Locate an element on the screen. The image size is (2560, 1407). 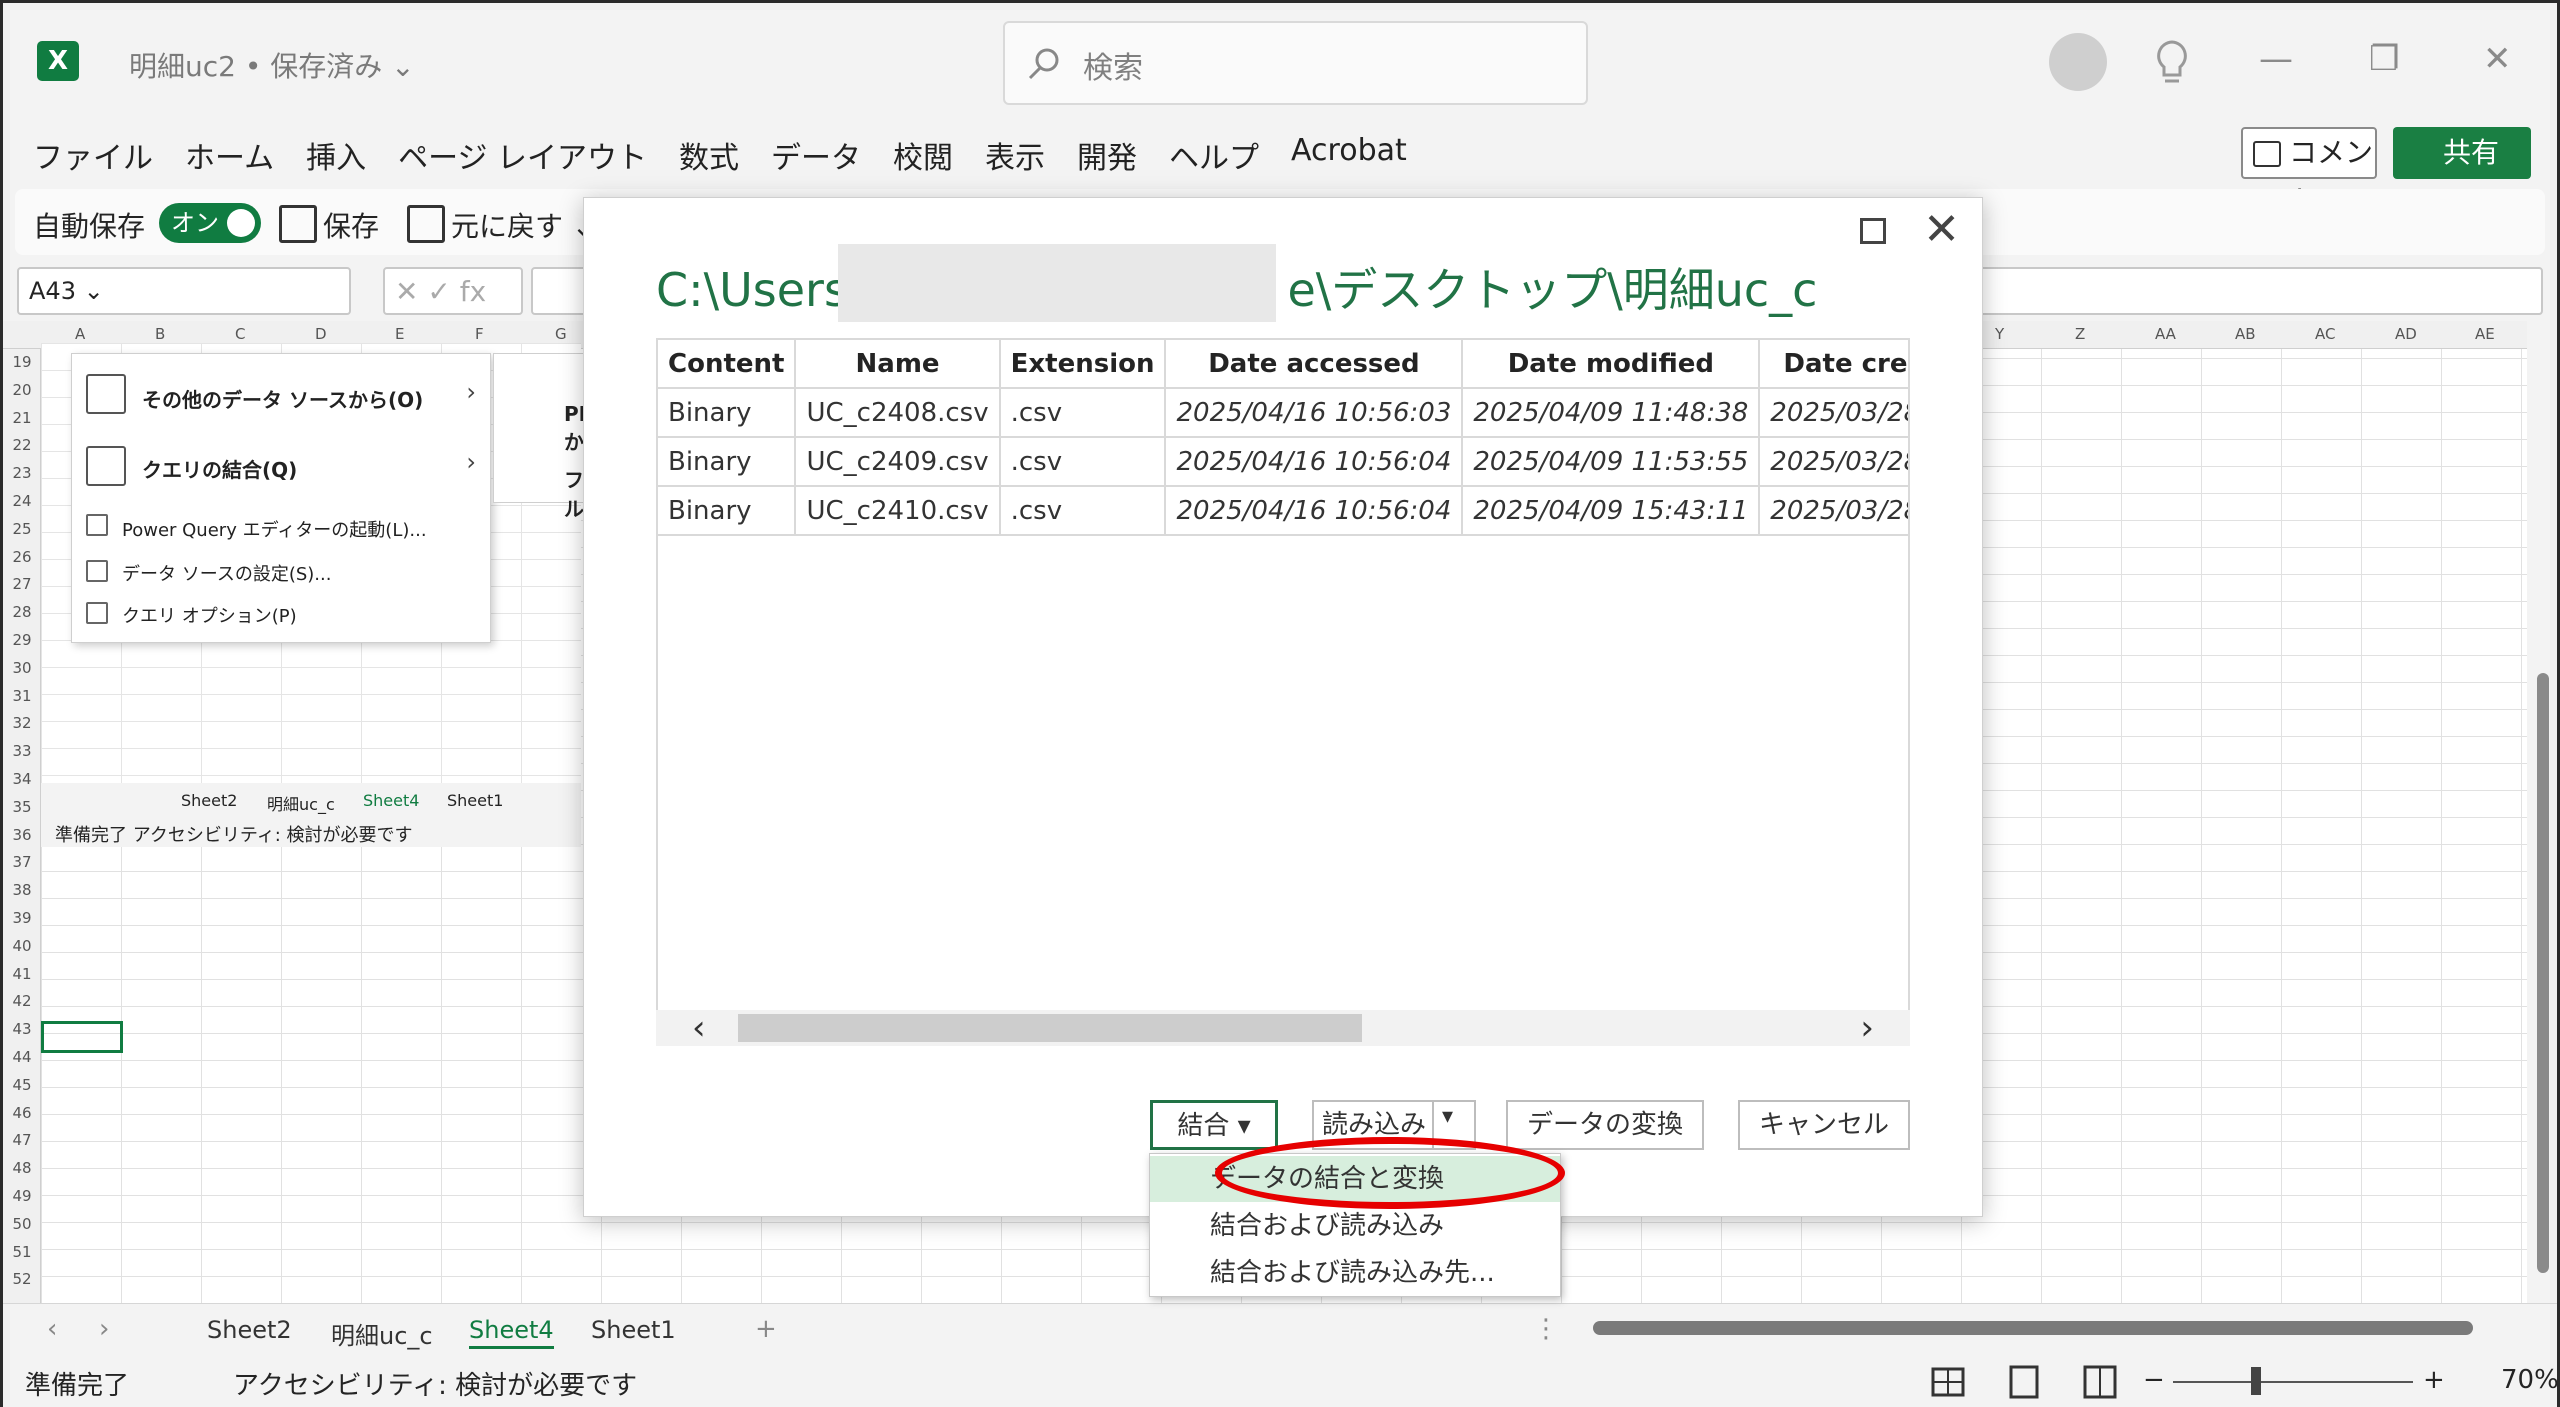
table-horizontal-scrollbar: ‹ › is located at coordinates (1283, 1028).